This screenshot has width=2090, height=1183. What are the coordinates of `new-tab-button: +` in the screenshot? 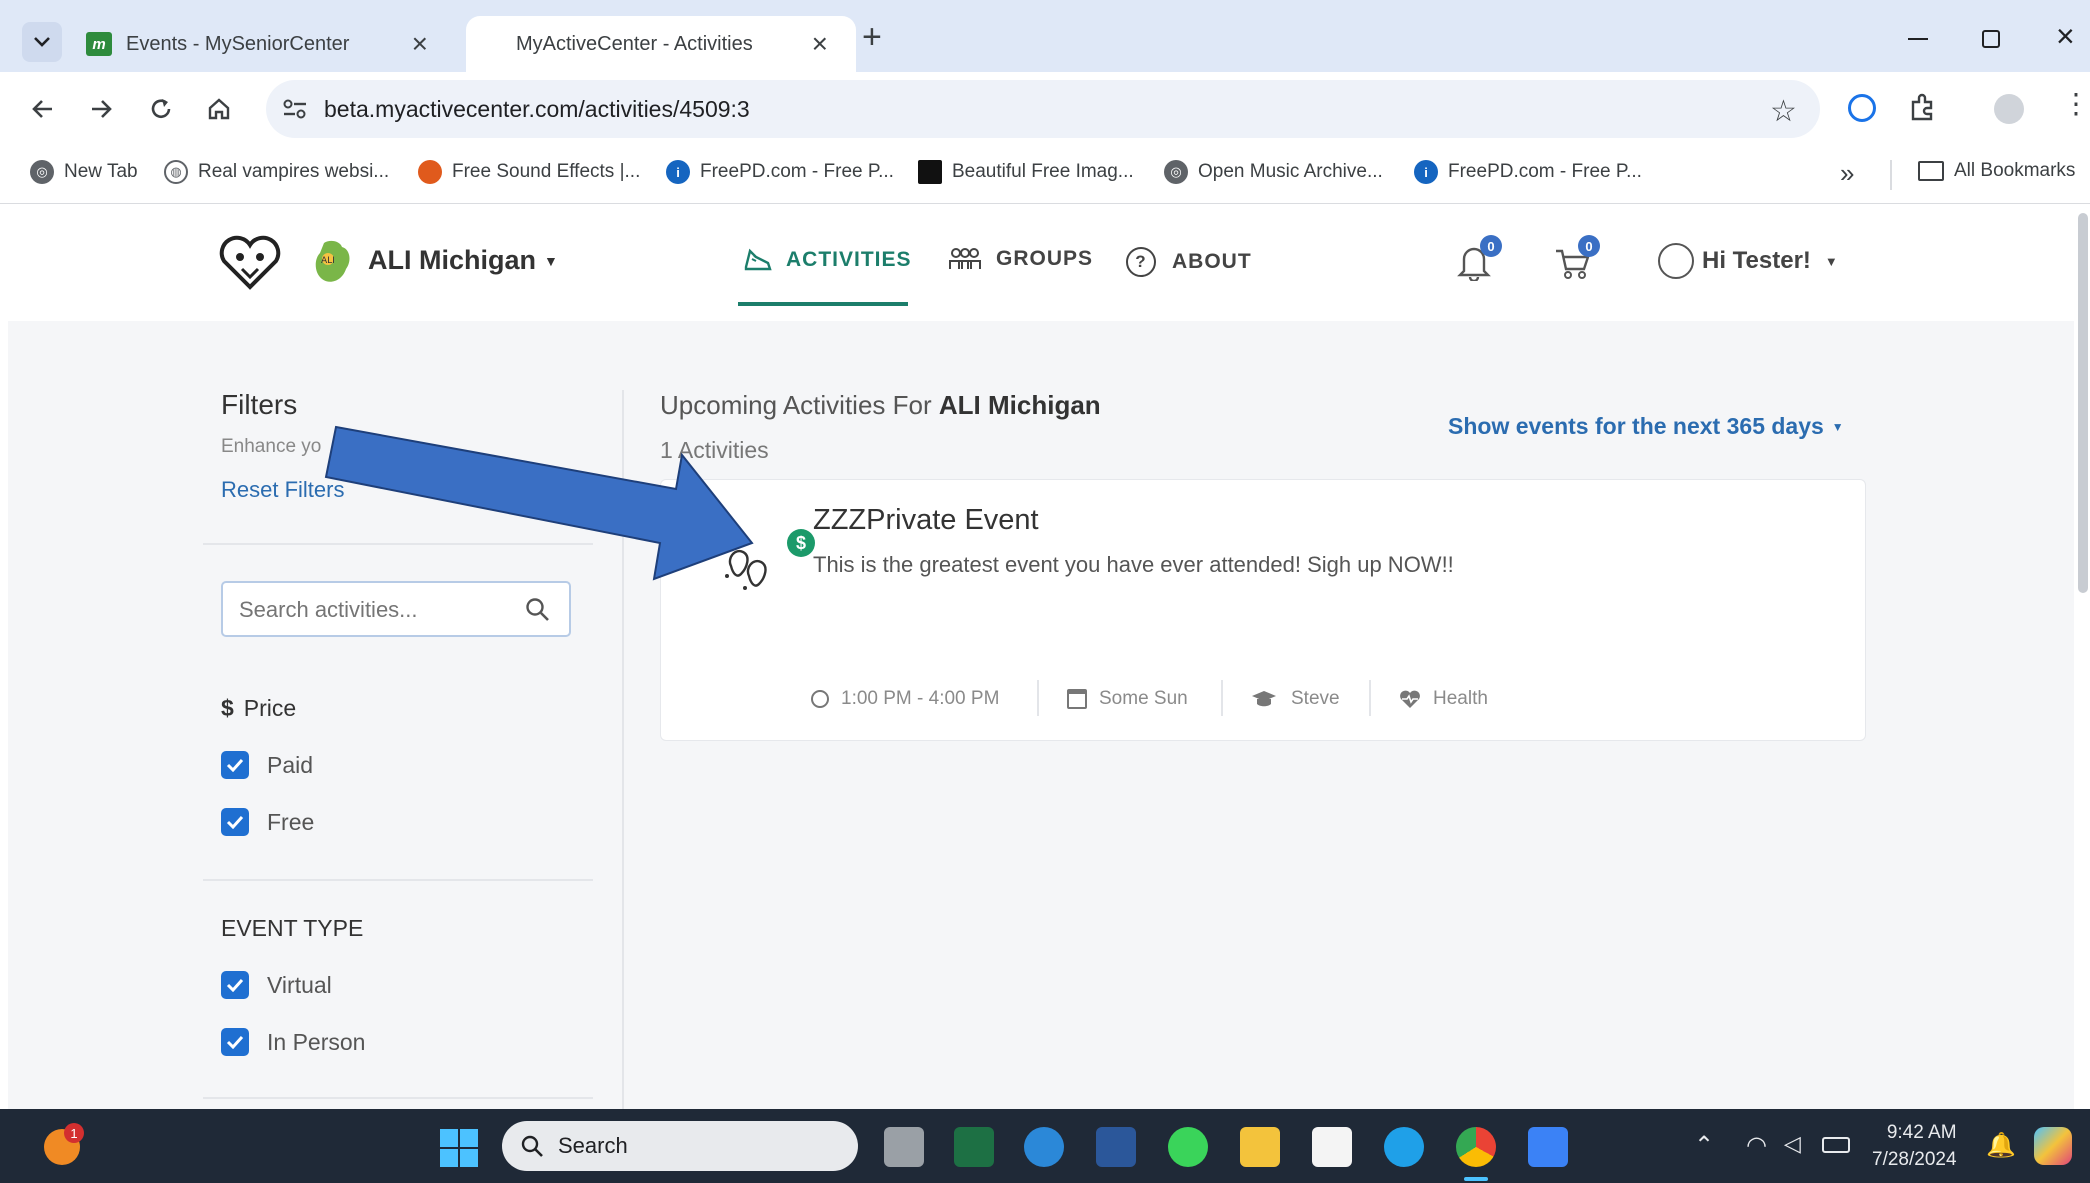 It's located at (872, 37).